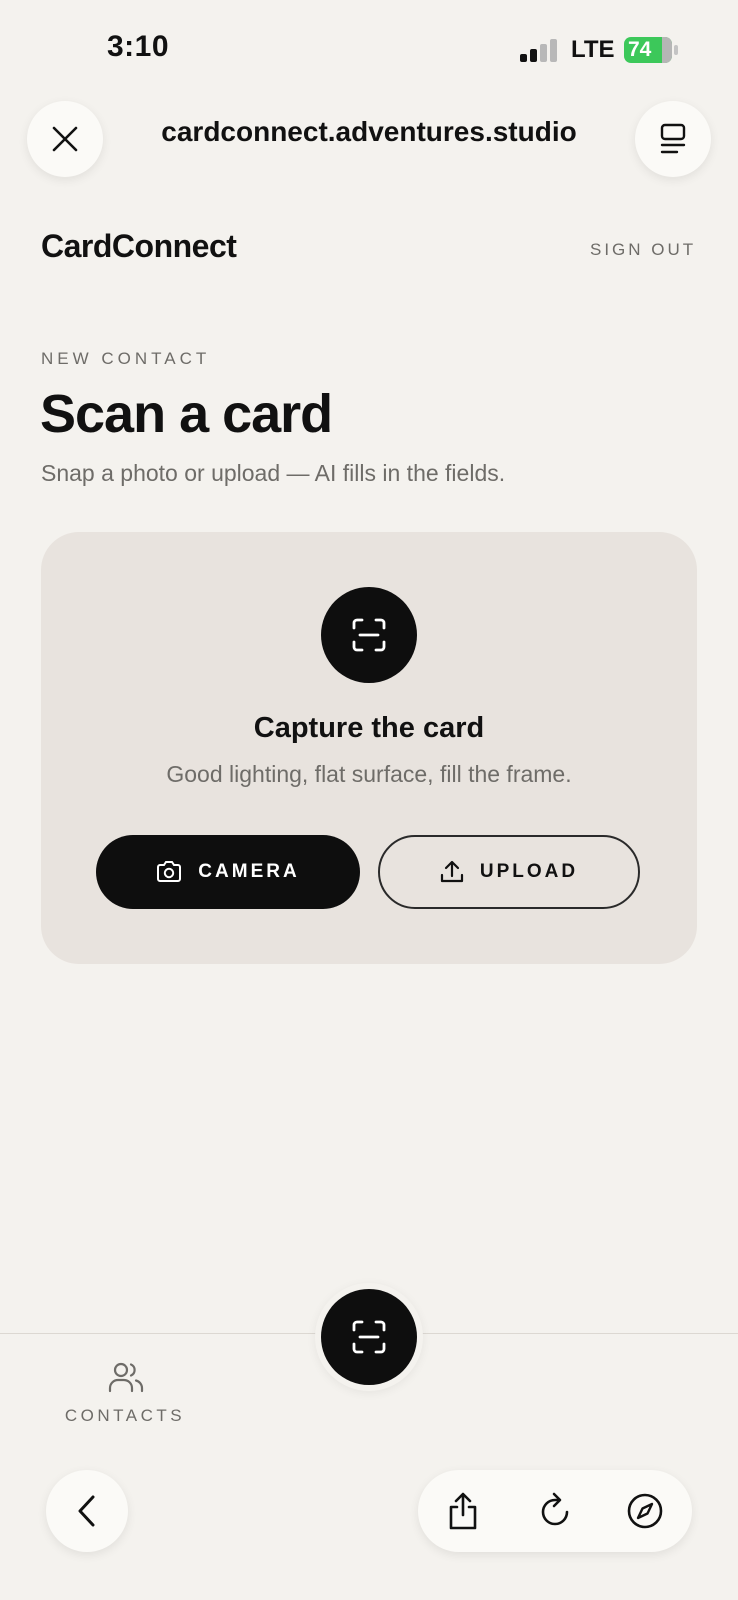 Image resolution: width=738 pixels, height=1600 pixels. I want to click on upload-button-label: UPLOAD, so click(529, 871).